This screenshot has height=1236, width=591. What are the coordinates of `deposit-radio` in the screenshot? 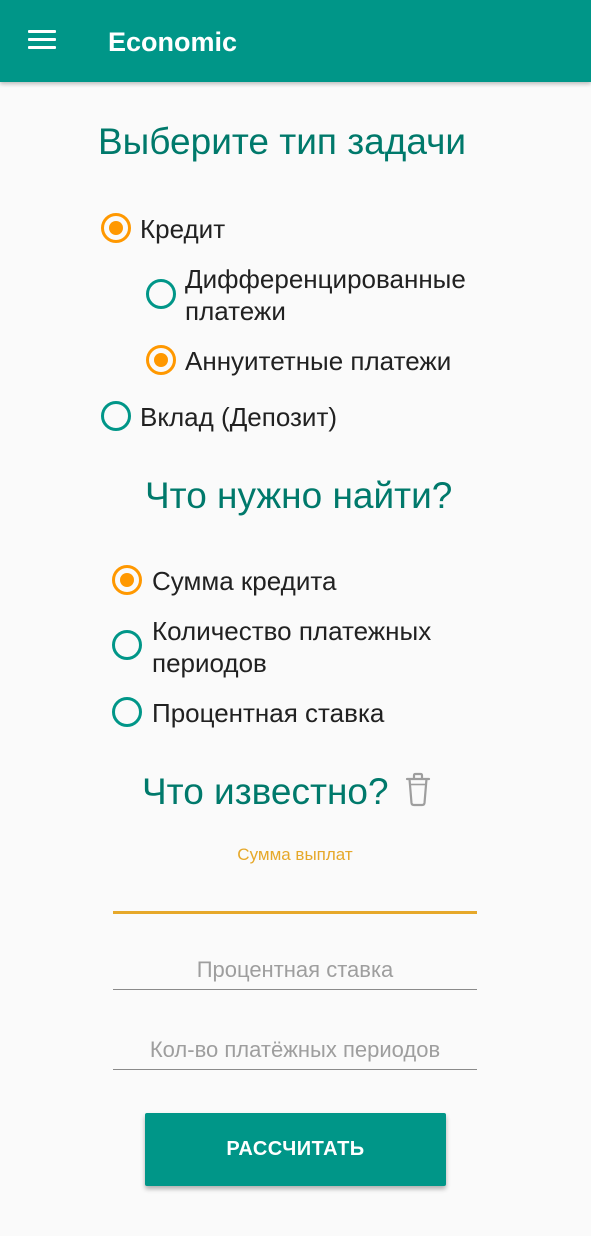 It's located at (116, 416).